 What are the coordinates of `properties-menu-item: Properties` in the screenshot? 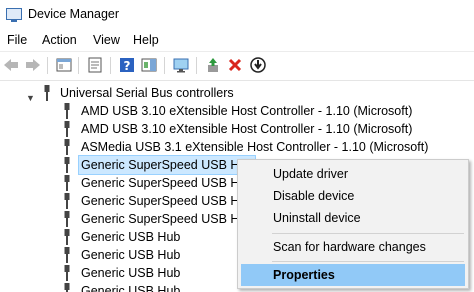 It's located at (353, 275).